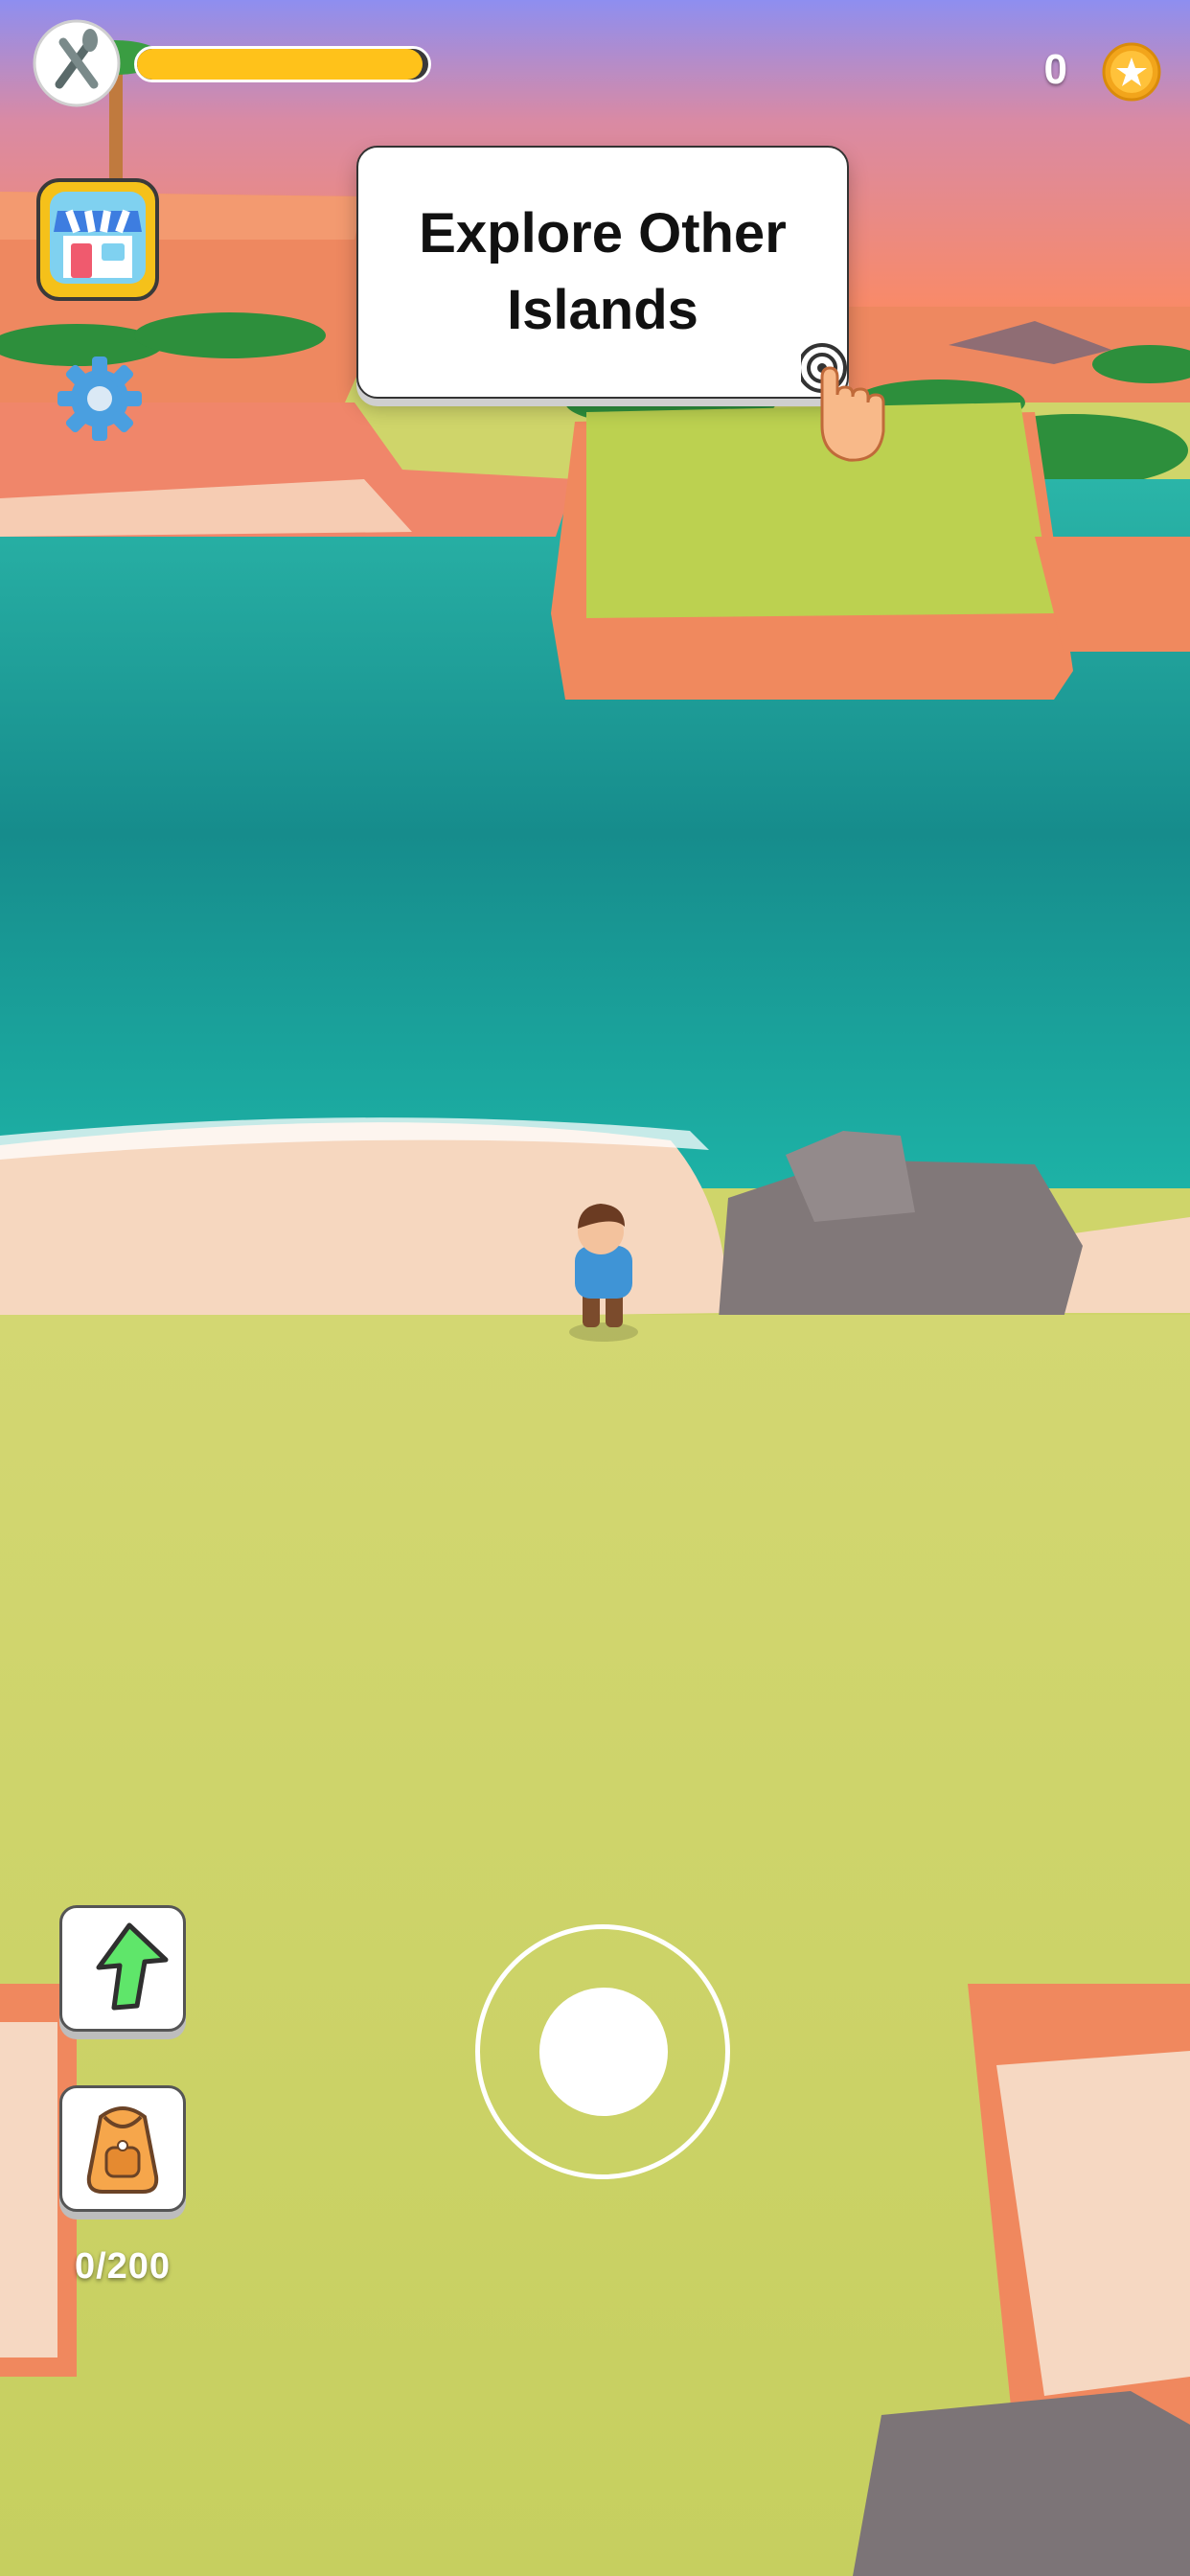 This screenshot has width=1190, height=2576. I want to click on backpack-icon, so click(123, 2150).